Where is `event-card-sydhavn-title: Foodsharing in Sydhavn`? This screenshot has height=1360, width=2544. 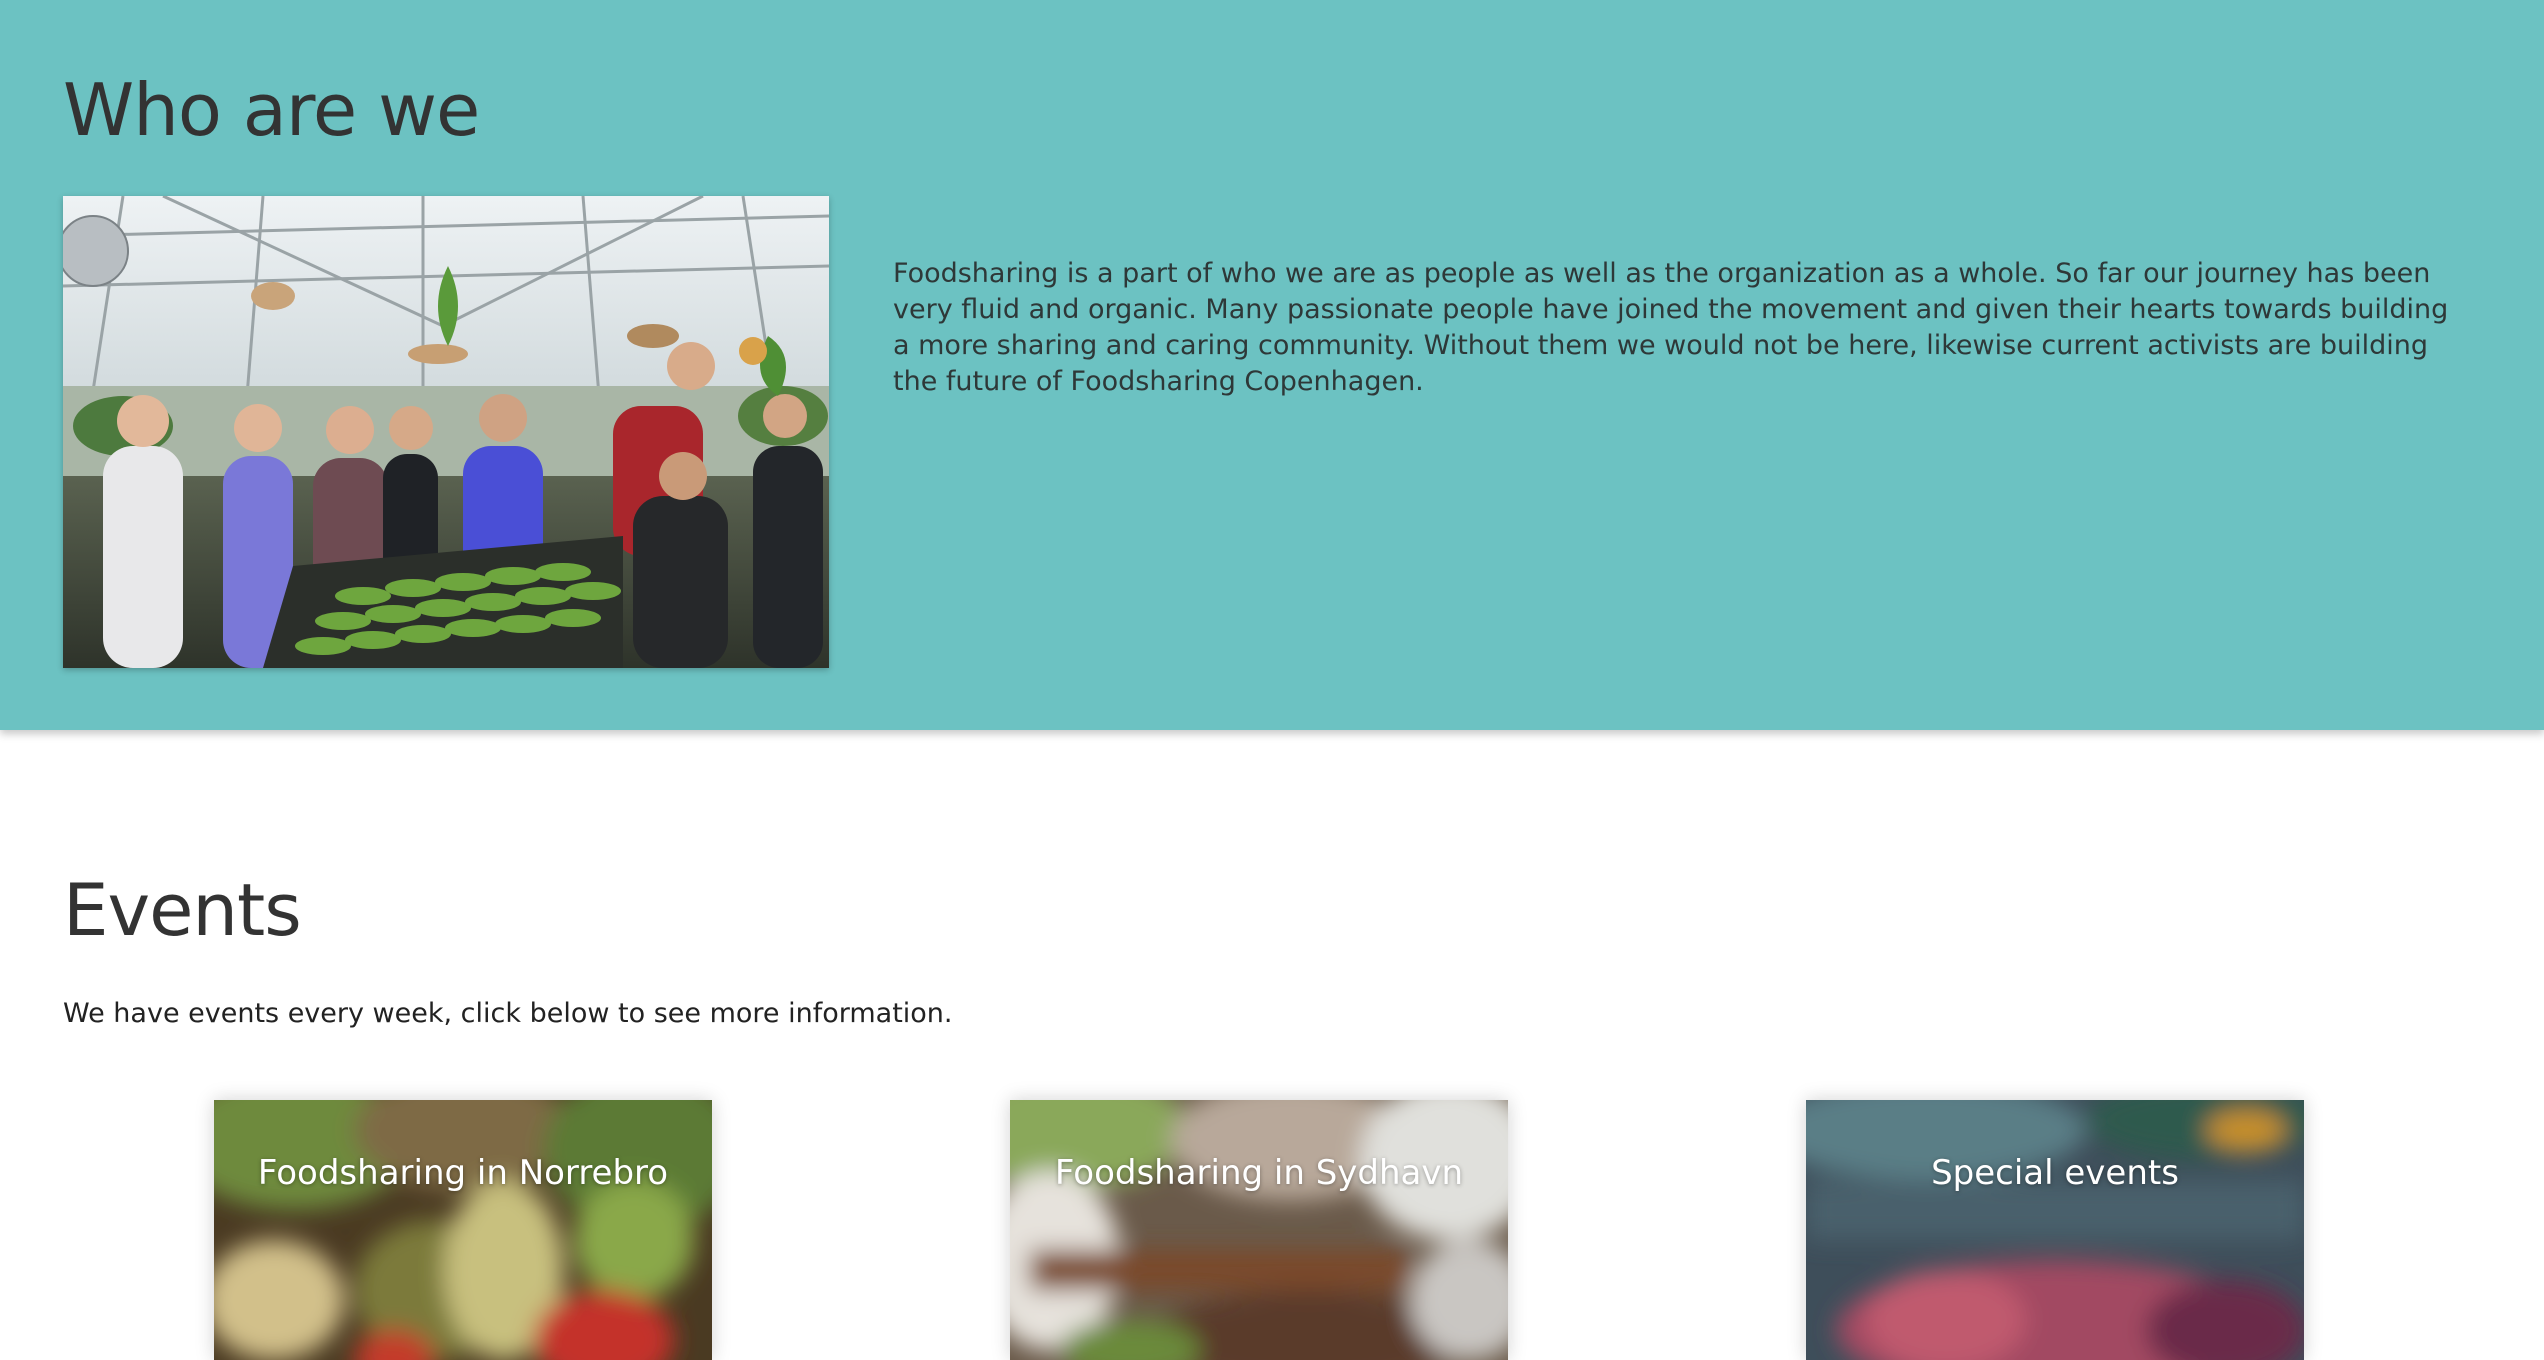
event-card-sydhavn-title: Foodsharing in Sydhavn is located at coordinates (1259, 1173).